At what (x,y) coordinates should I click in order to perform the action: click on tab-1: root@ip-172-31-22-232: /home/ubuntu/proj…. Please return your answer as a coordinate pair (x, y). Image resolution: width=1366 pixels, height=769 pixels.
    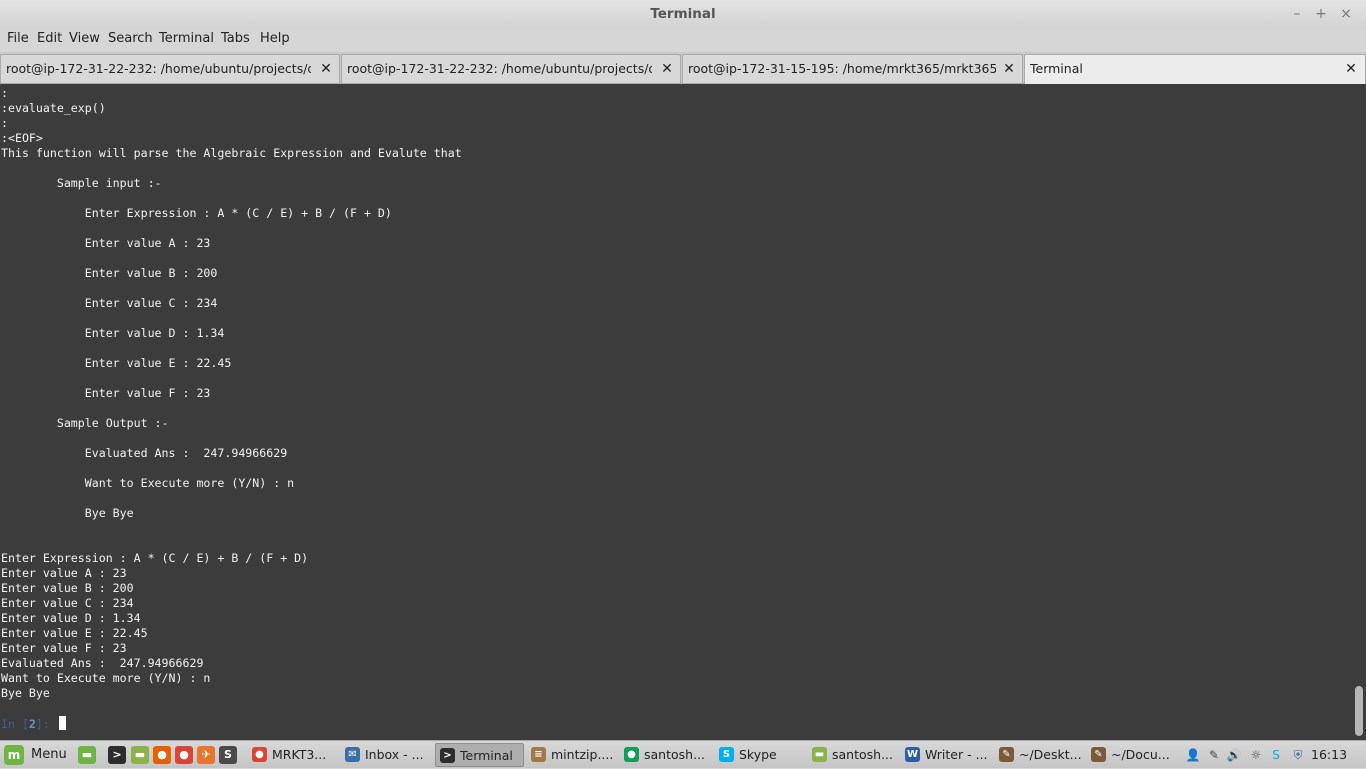
    Looking at the image, I should click on (170, 68).